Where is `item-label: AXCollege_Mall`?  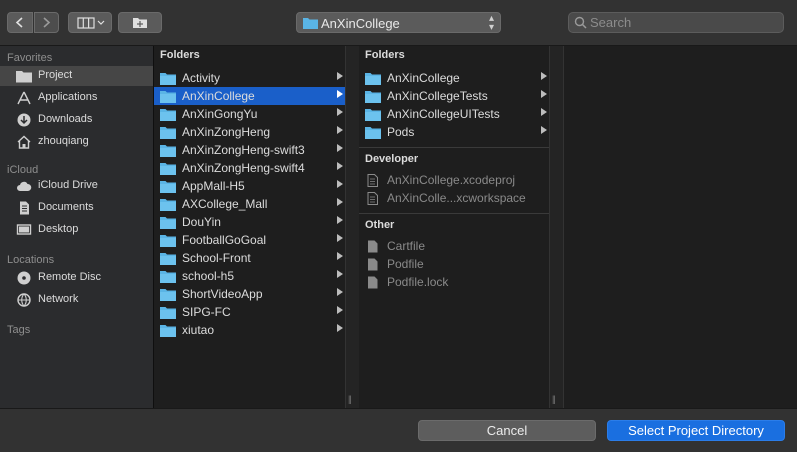 item-label: AXCollege_Mall is located at coordinates (225, 204).